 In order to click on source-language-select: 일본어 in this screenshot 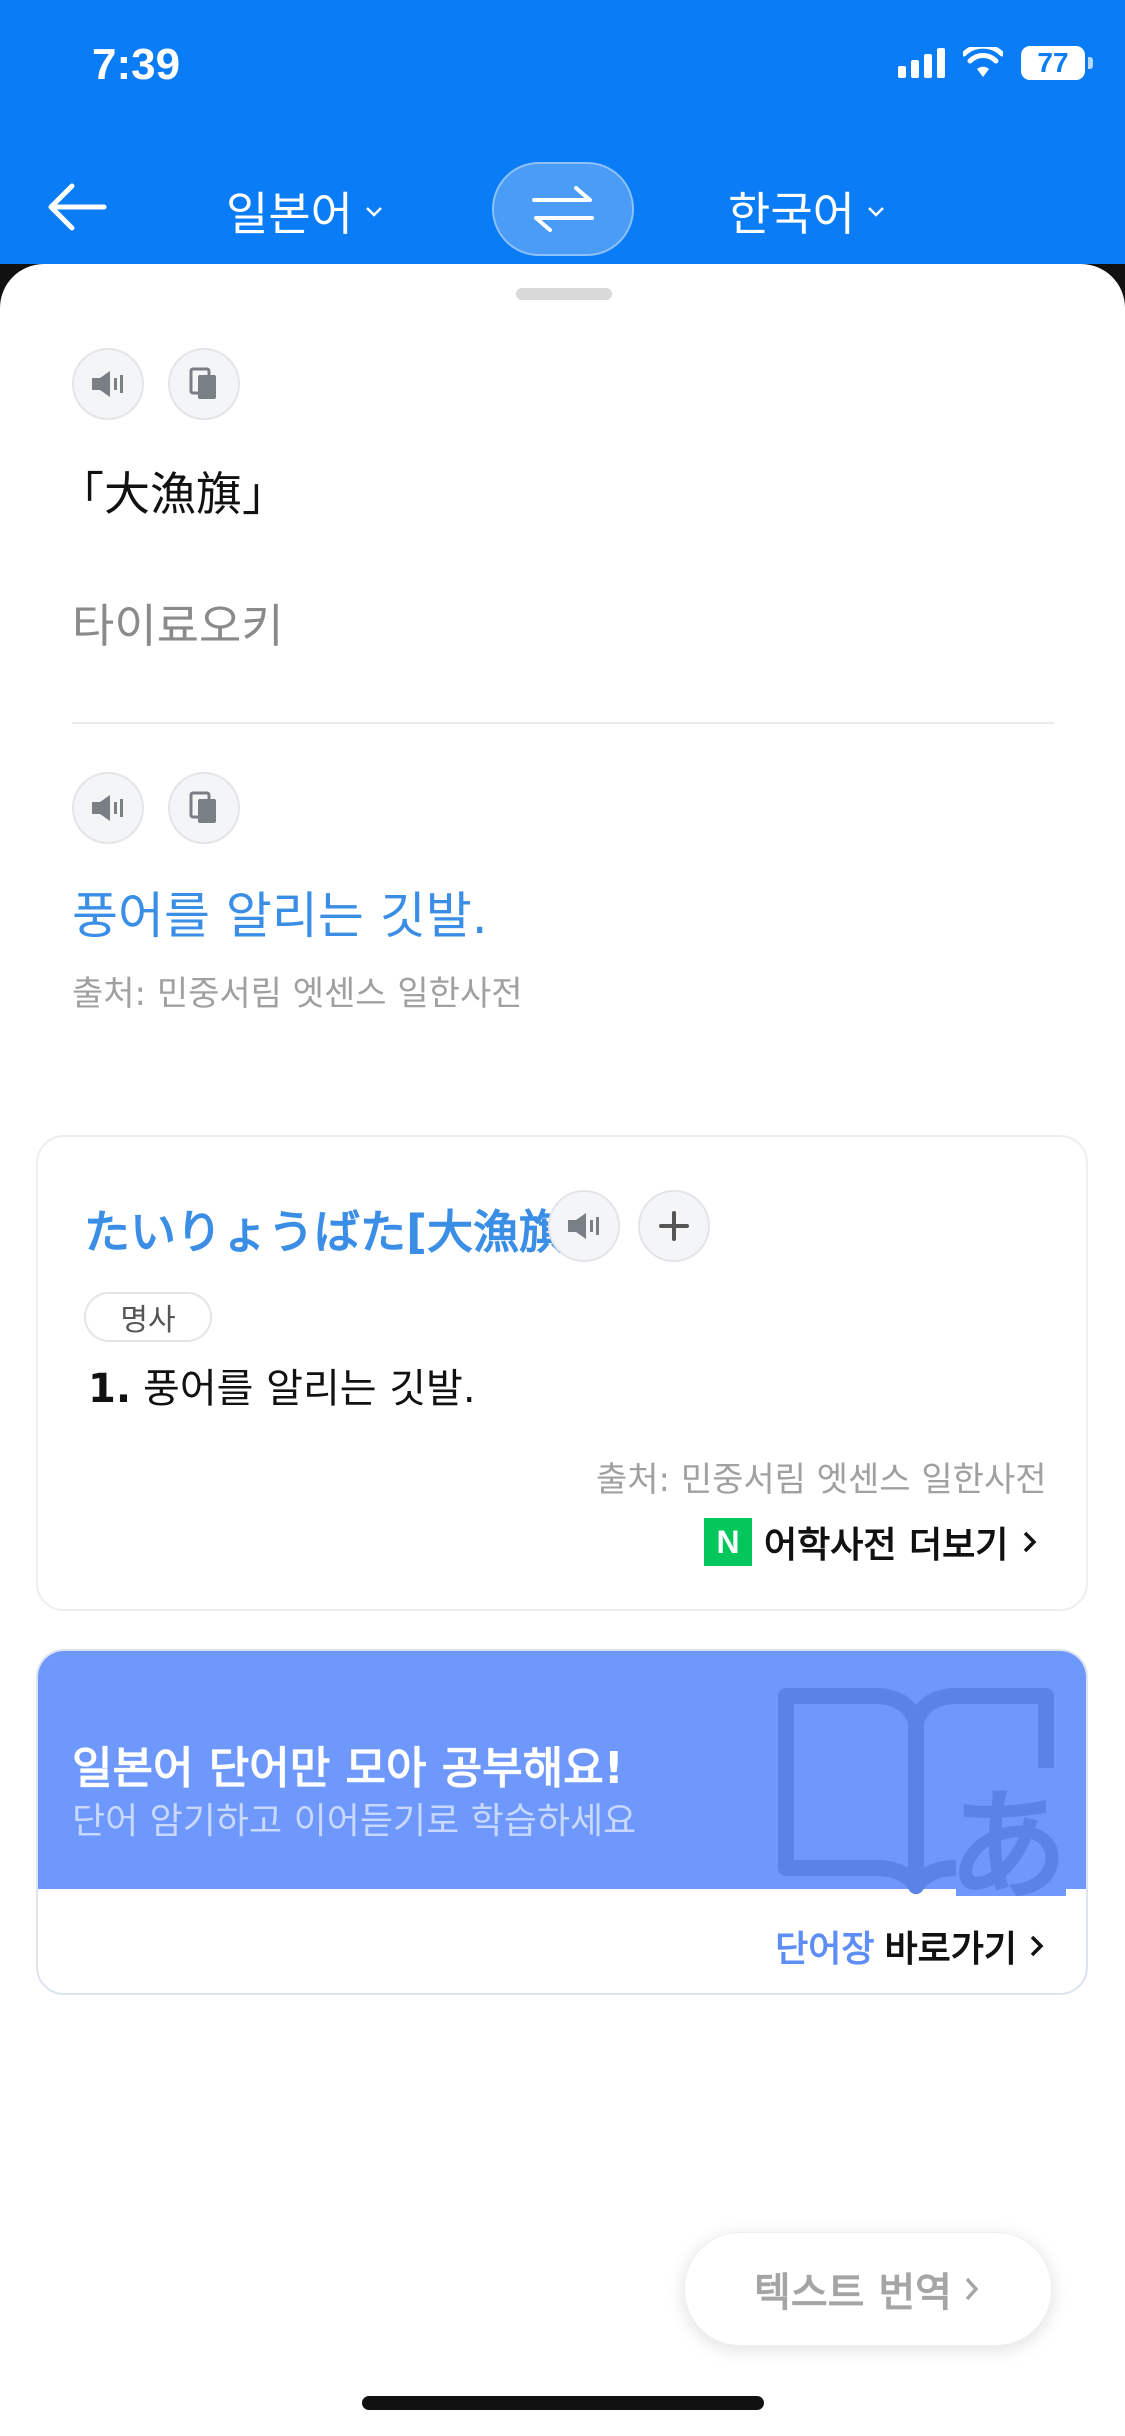, I will do `click(305, 211)`.